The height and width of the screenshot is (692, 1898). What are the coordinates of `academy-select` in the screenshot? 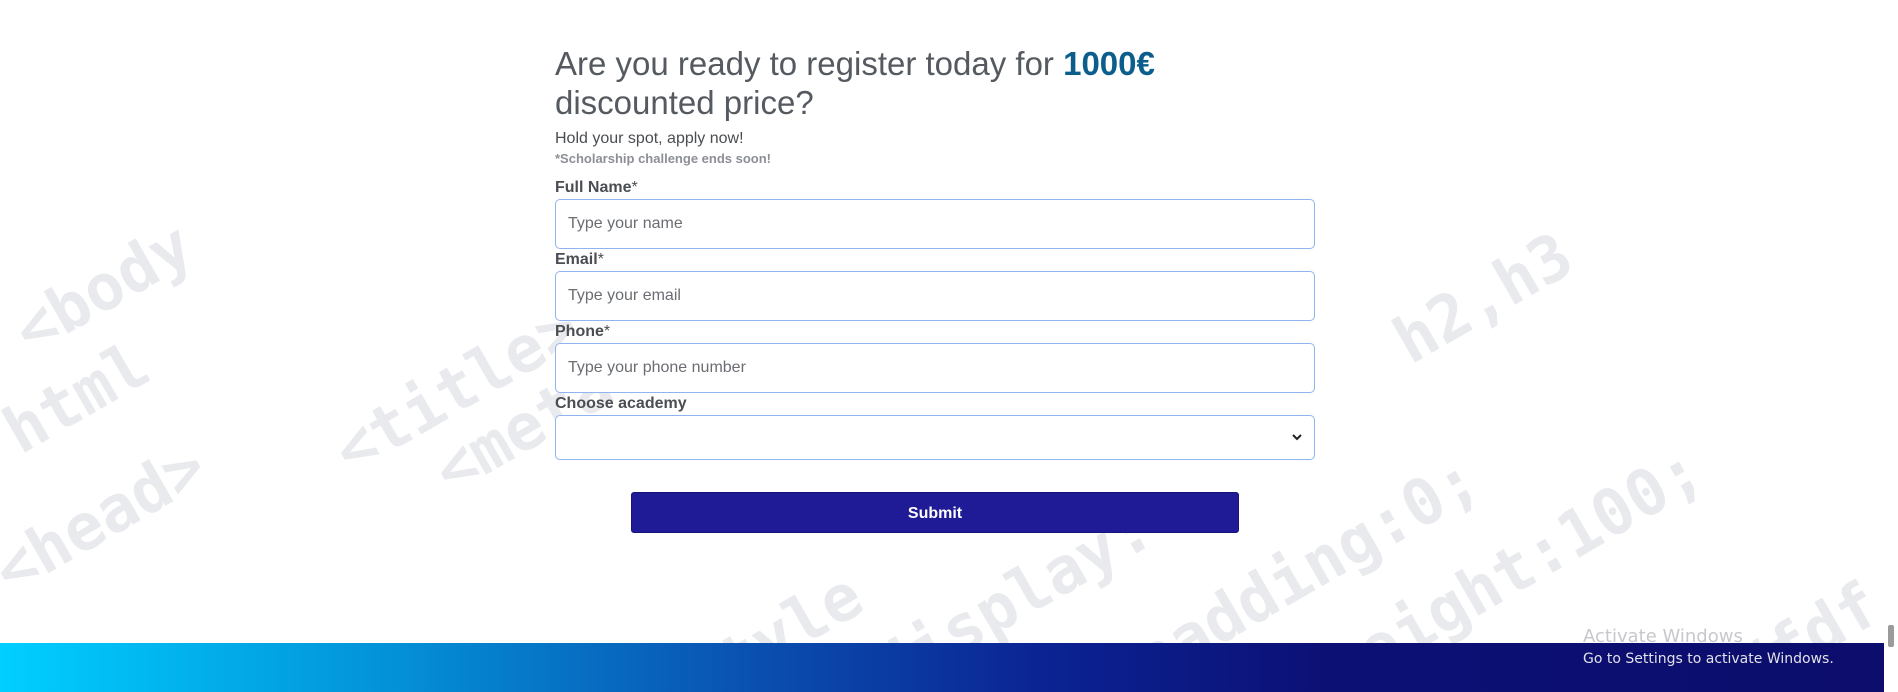 It's located at (935, 437).